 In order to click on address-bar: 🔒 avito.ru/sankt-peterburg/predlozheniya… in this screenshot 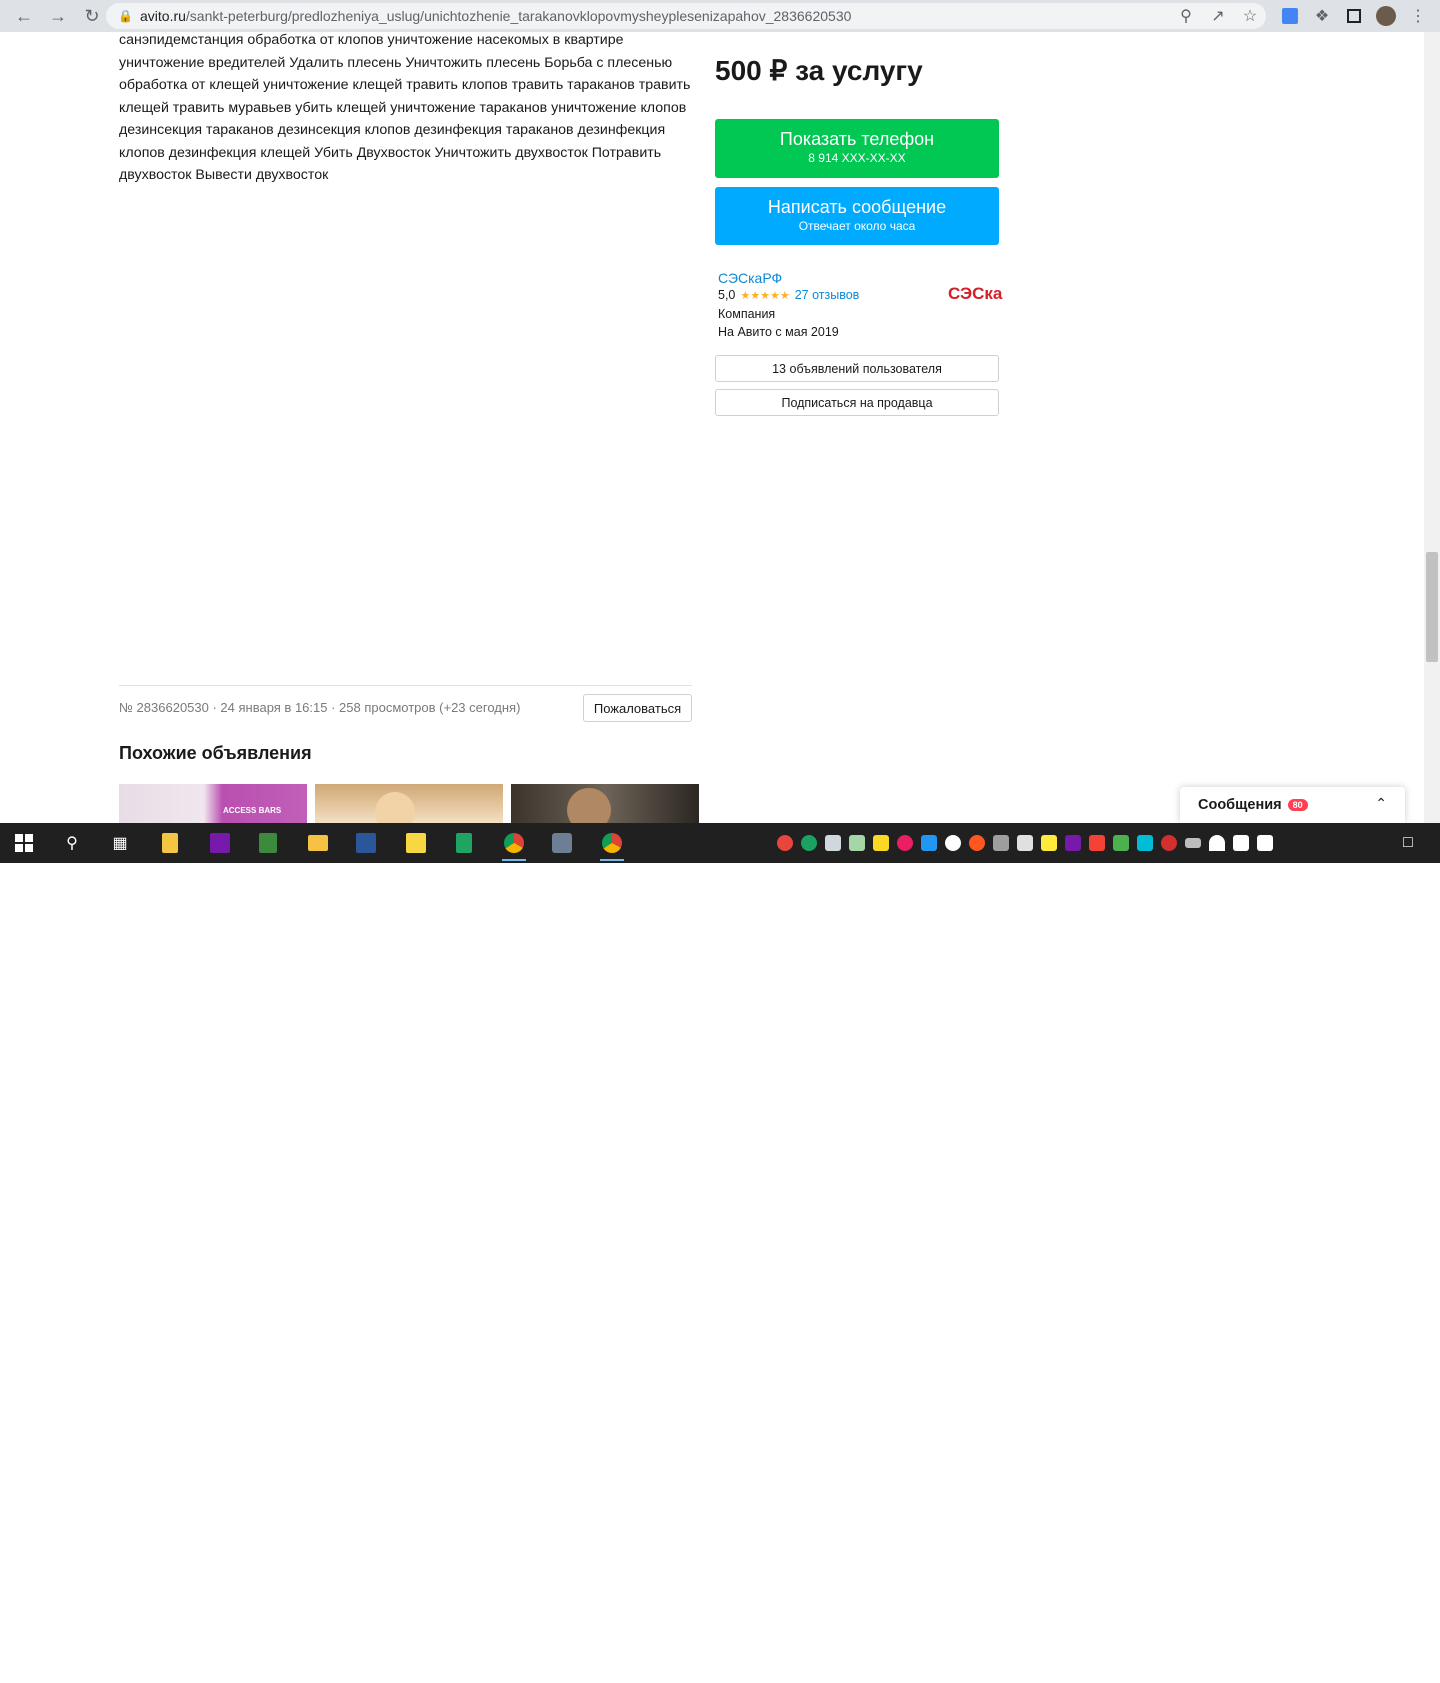, I will do `click(686, 16)`.